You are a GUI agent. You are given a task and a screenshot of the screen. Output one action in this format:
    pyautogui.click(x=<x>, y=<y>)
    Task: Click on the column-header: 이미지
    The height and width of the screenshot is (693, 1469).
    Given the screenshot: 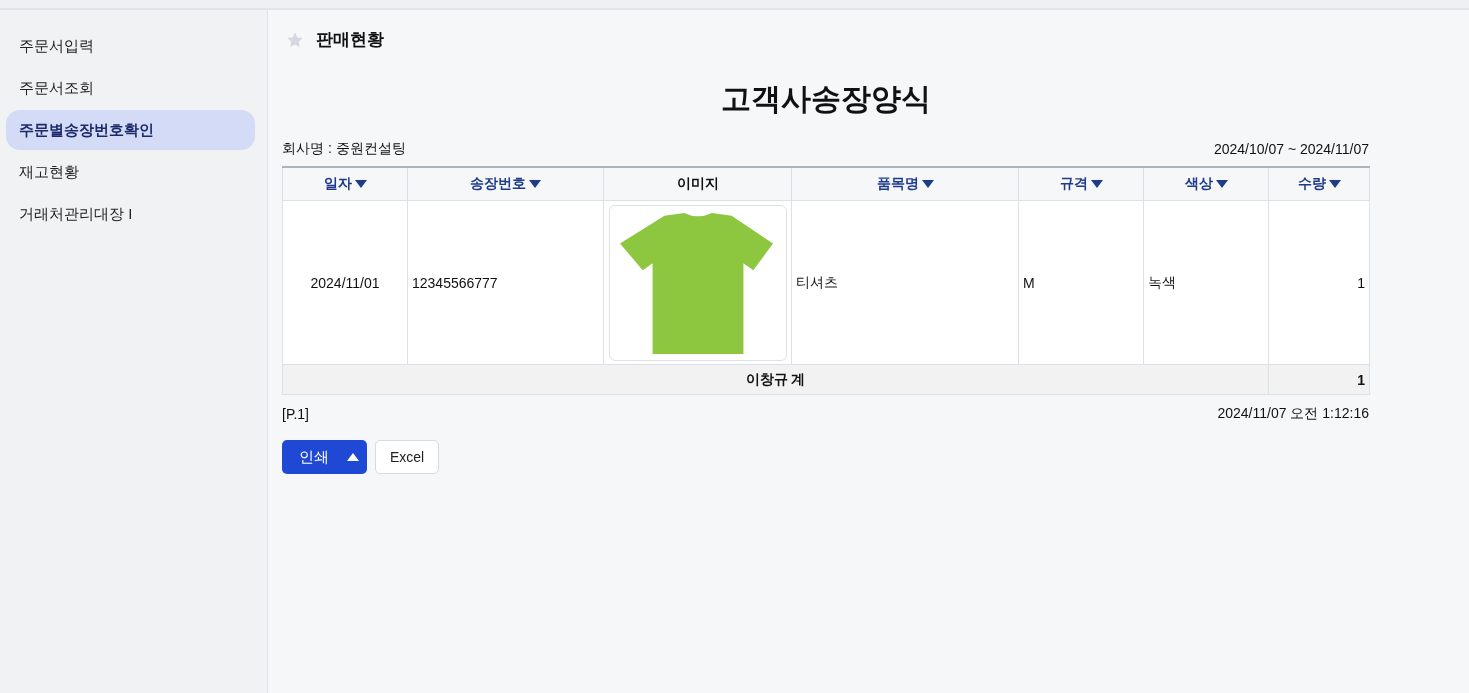 What is the action you would take?
    pyautogui.click(x=697, y=184)
    